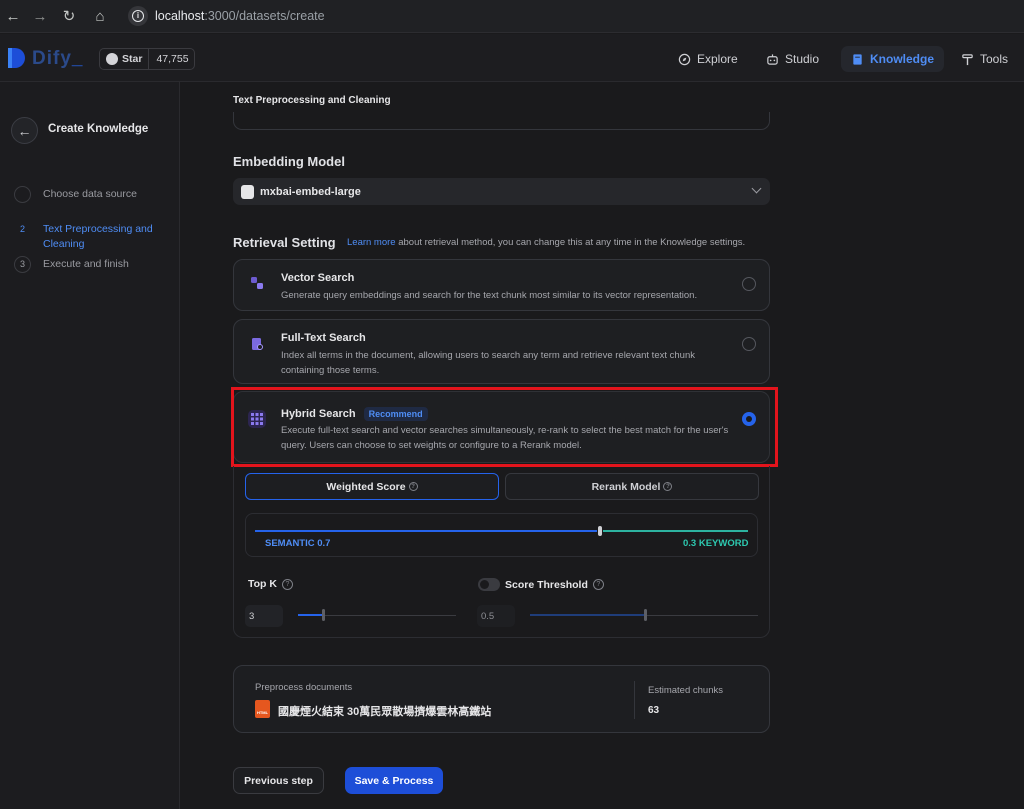 This screenshot has width=1024, height=809. I want to click on back-arrow-icon: ←, so click(13, 16).